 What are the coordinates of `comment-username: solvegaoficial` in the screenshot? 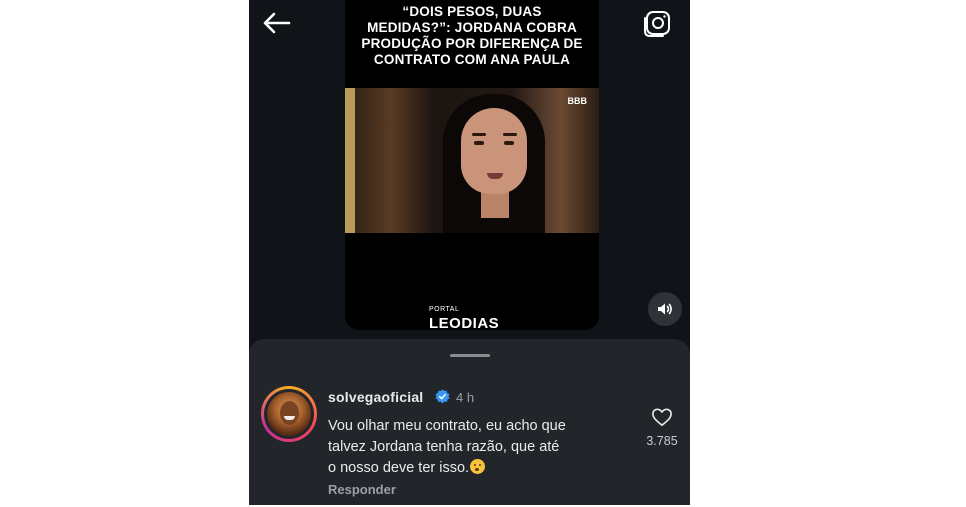 It's located at (375, 397).